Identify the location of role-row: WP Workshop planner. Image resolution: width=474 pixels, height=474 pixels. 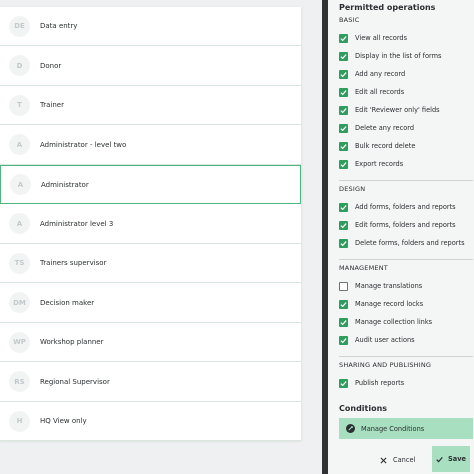
(150, 342).